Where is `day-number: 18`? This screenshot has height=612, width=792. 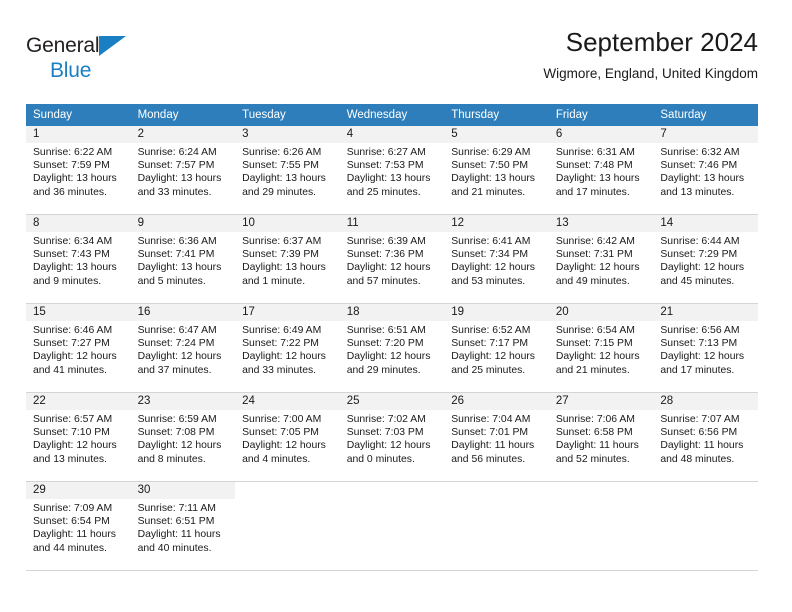
day-number: 18 is located at coordinates (392, 312).